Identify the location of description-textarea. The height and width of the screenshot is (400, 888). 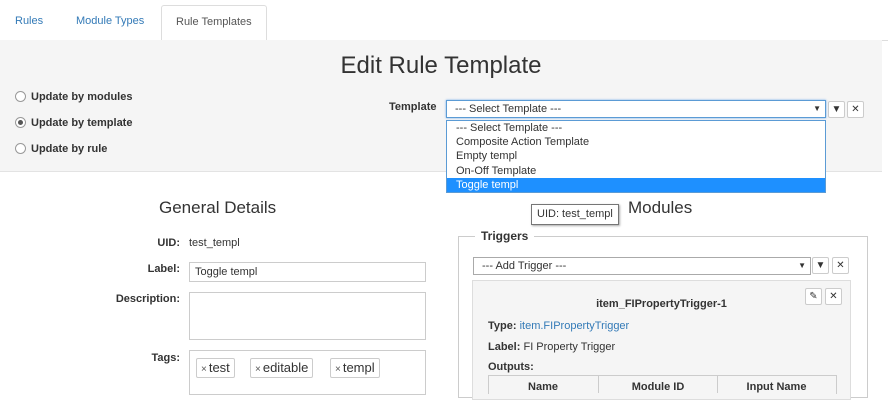
(307, 316).